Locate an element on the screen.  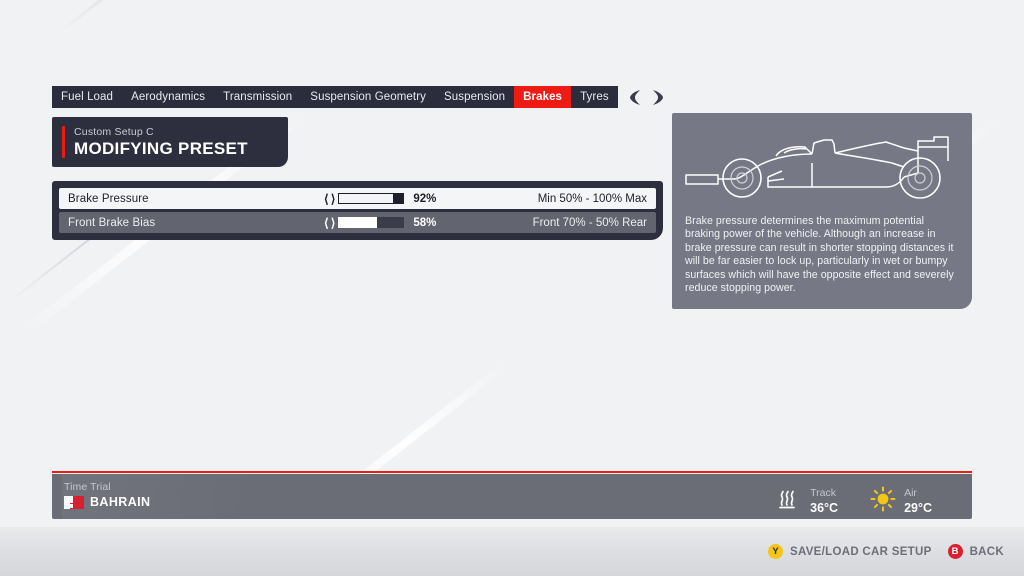
track-temp-text: Track 36°C is located at coordinates (824, 499).